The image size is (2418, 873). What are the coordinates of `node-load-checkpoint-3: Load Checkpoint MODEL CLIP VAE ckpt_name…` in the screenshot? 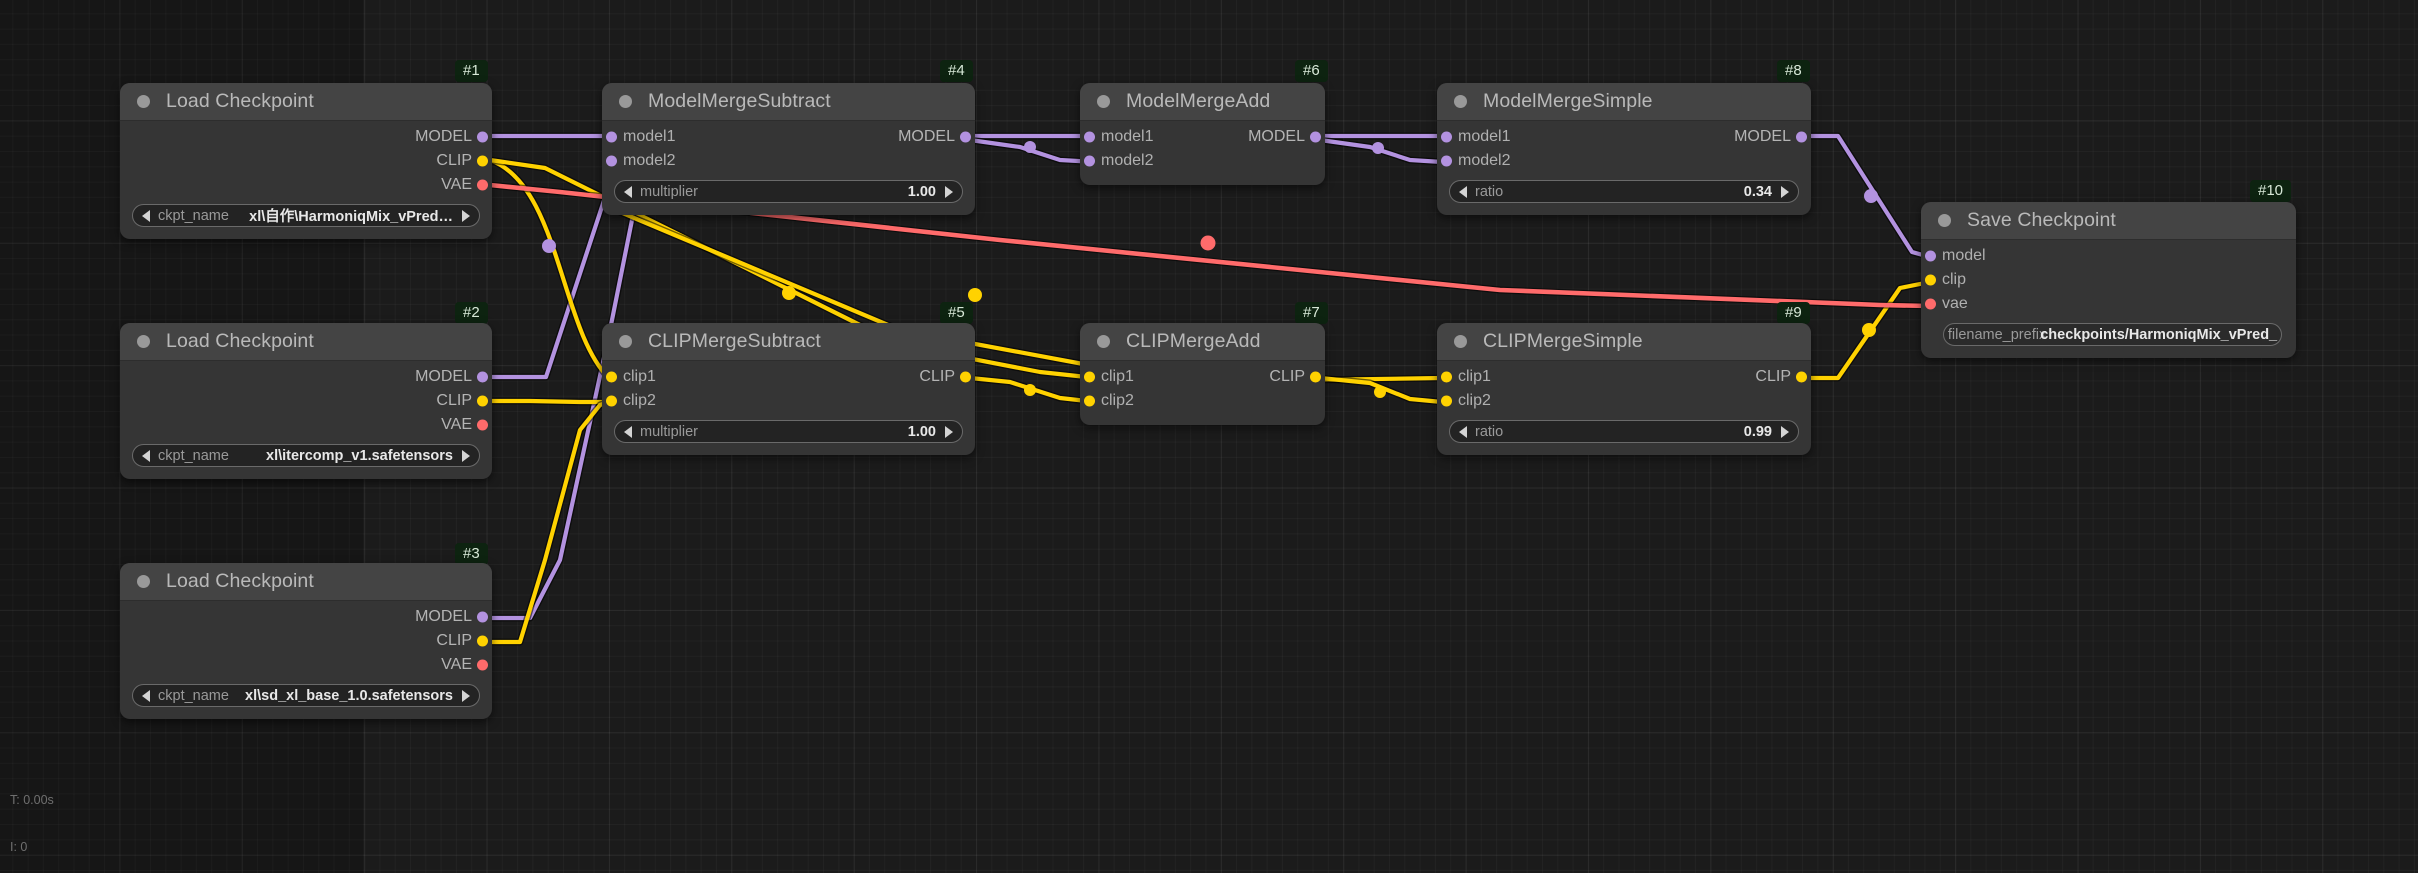 It's located at (306, 641).